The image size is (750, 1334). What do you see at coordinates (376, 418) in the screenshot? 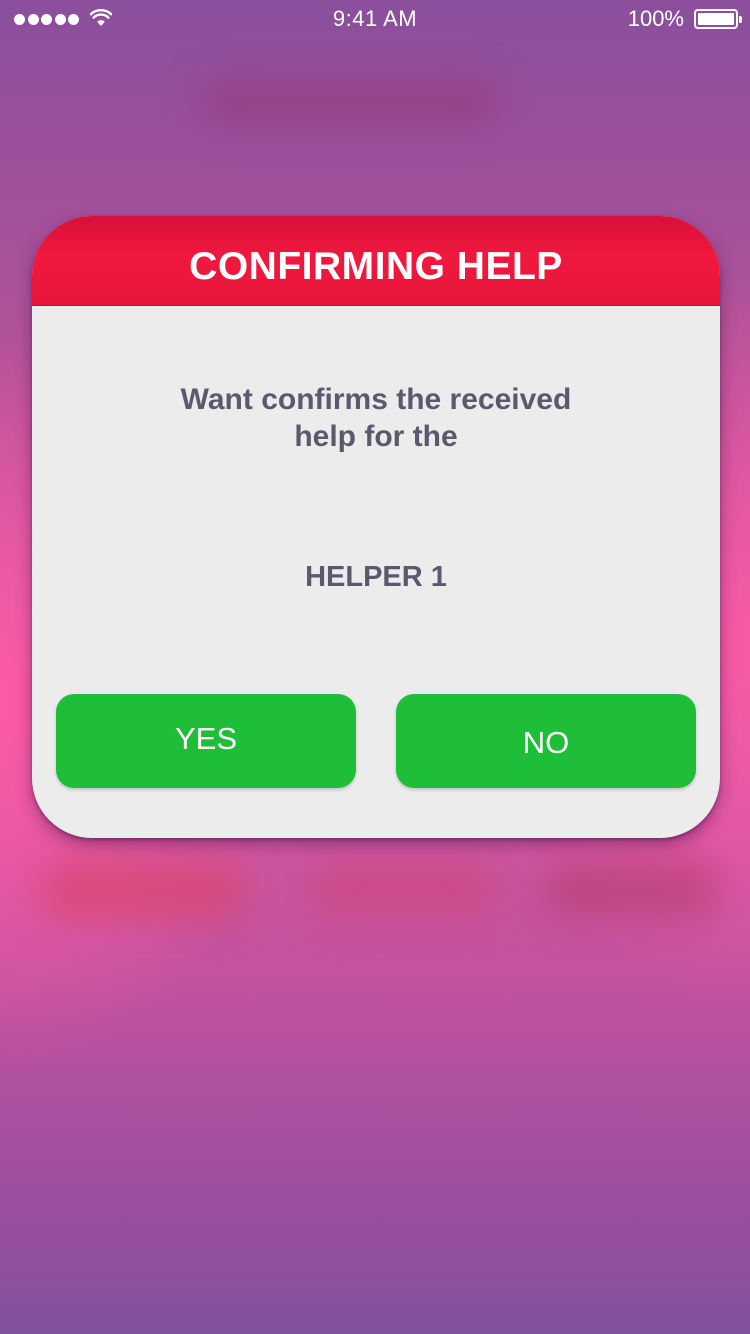
I see `dialog-message: Want confirms the received help for the` at bounding box center [376, 418].